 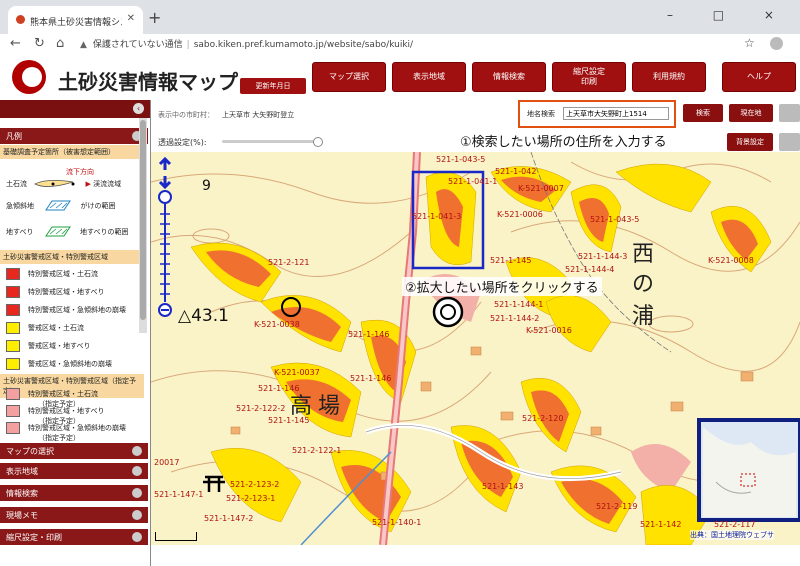 I want to click on info-search-button: 情報検索, so click(x=509, y=77).